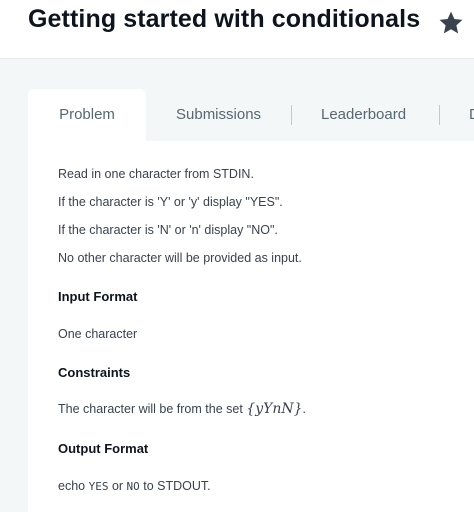 Image resolution: width=474 pixels, height=512 pixels. I want to click on code-yes: YES, so click(98, 486).